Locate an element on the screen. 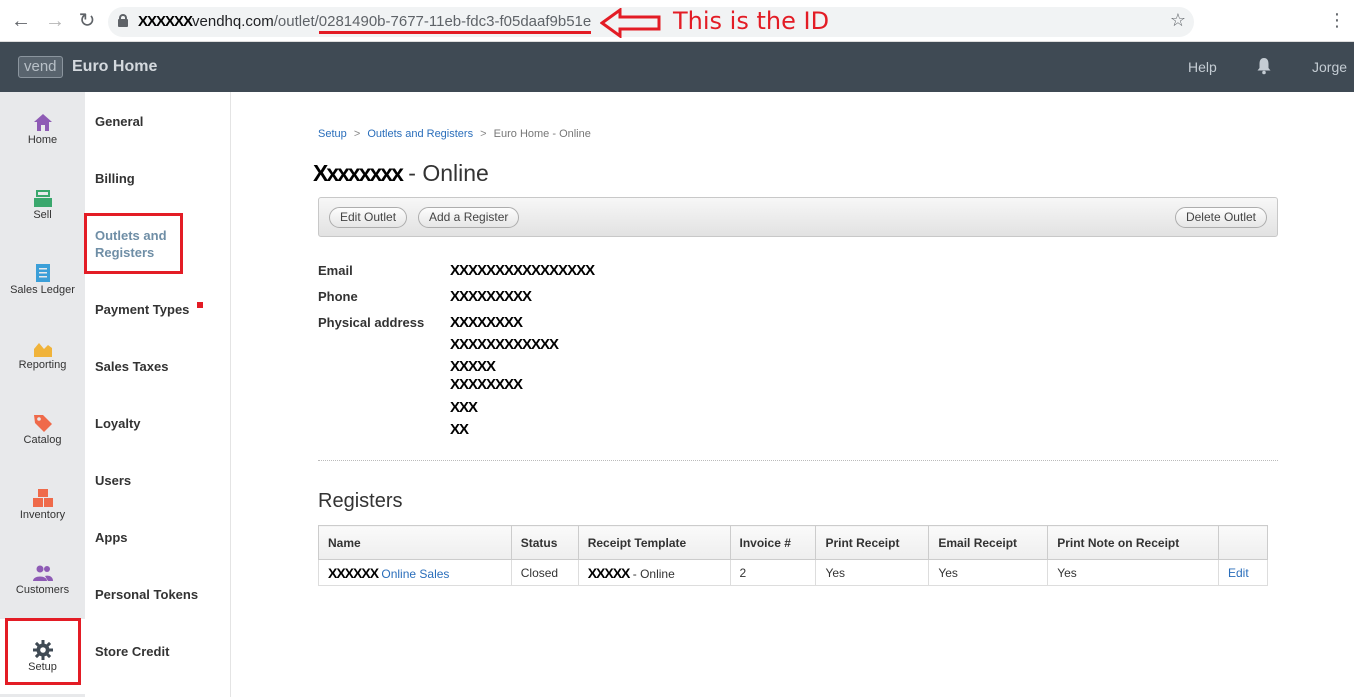 This screenshot has height=697, width=1354. people-icon is located at coordinates (43, 573).